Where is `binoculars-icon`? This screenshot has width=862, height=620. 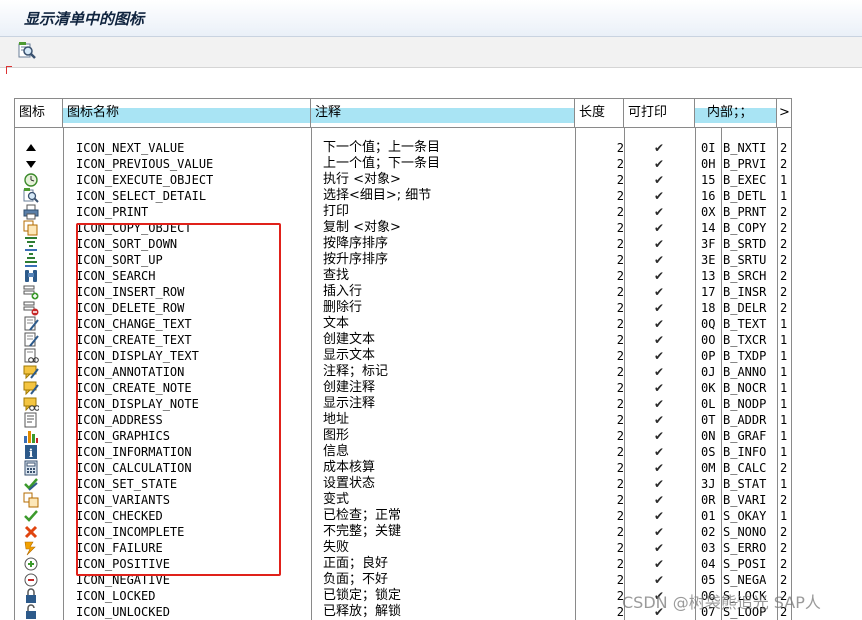 binoculars-icon is located at coordinates (31, 276).